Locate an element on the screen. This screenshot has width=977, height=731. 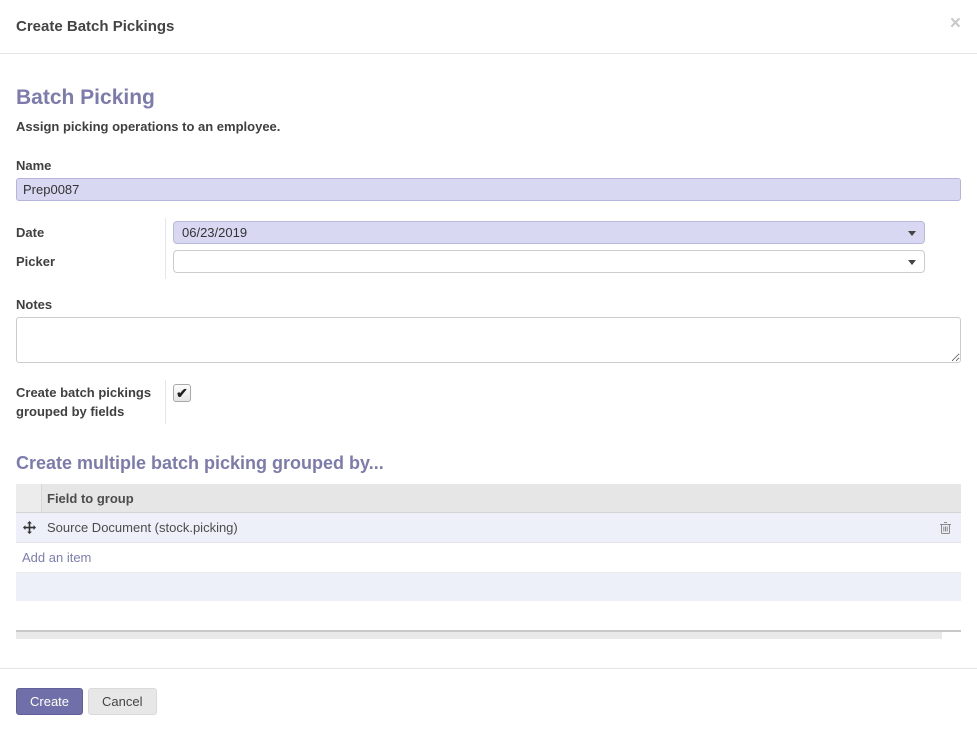
name-field-block: Name is located at coordinates (488, 179).